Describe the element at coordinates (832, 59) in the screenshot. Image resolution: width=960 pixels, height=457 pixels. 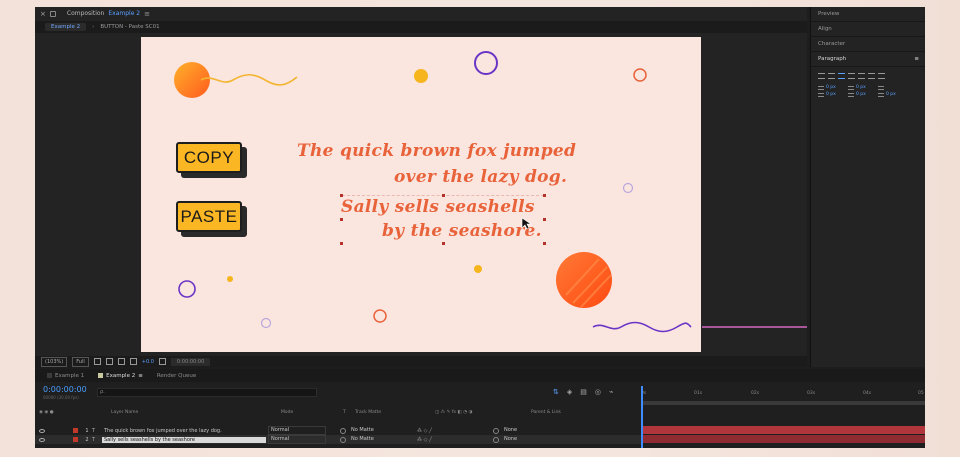
I see `paragraph-title: Paragraph` at that location.